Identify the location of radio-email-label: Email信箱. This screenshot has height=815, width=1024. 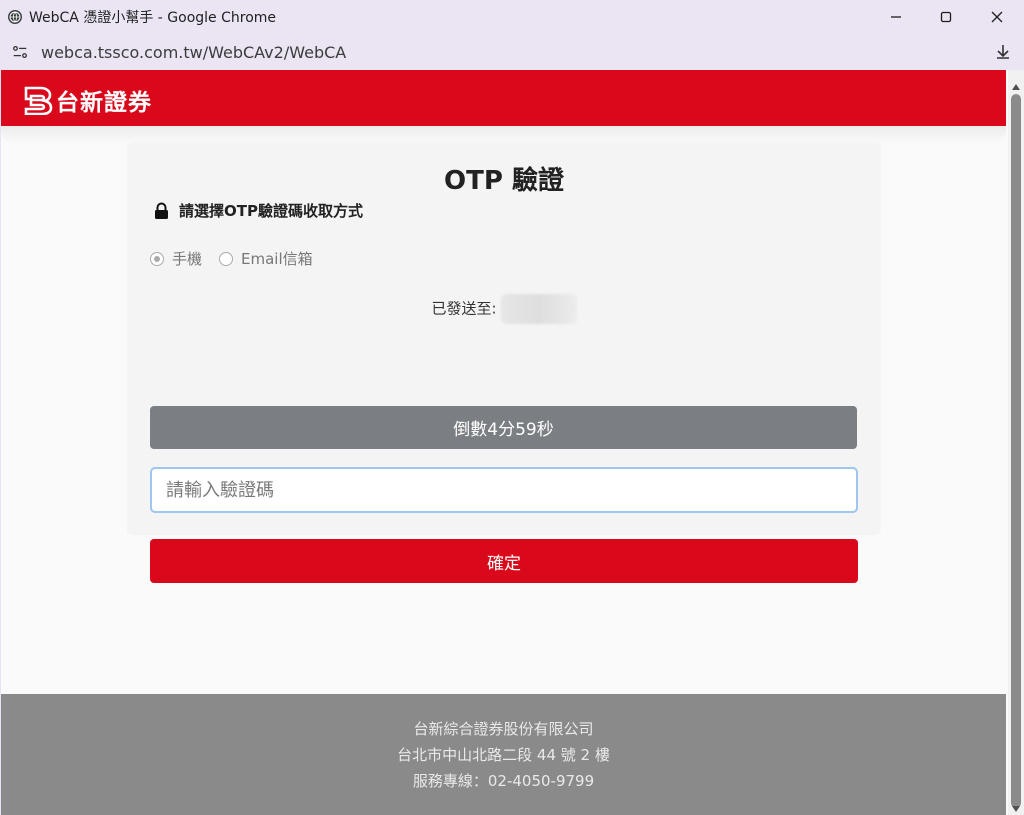
(277, 258).